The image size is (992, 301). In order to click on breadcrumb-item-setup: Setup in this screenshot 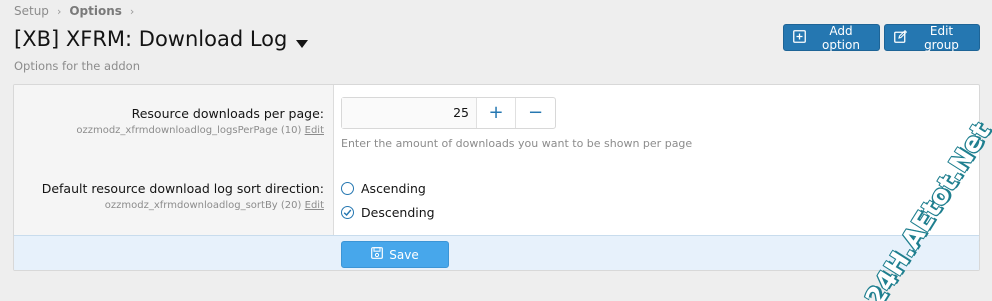, I will do `click(31, 11)`.